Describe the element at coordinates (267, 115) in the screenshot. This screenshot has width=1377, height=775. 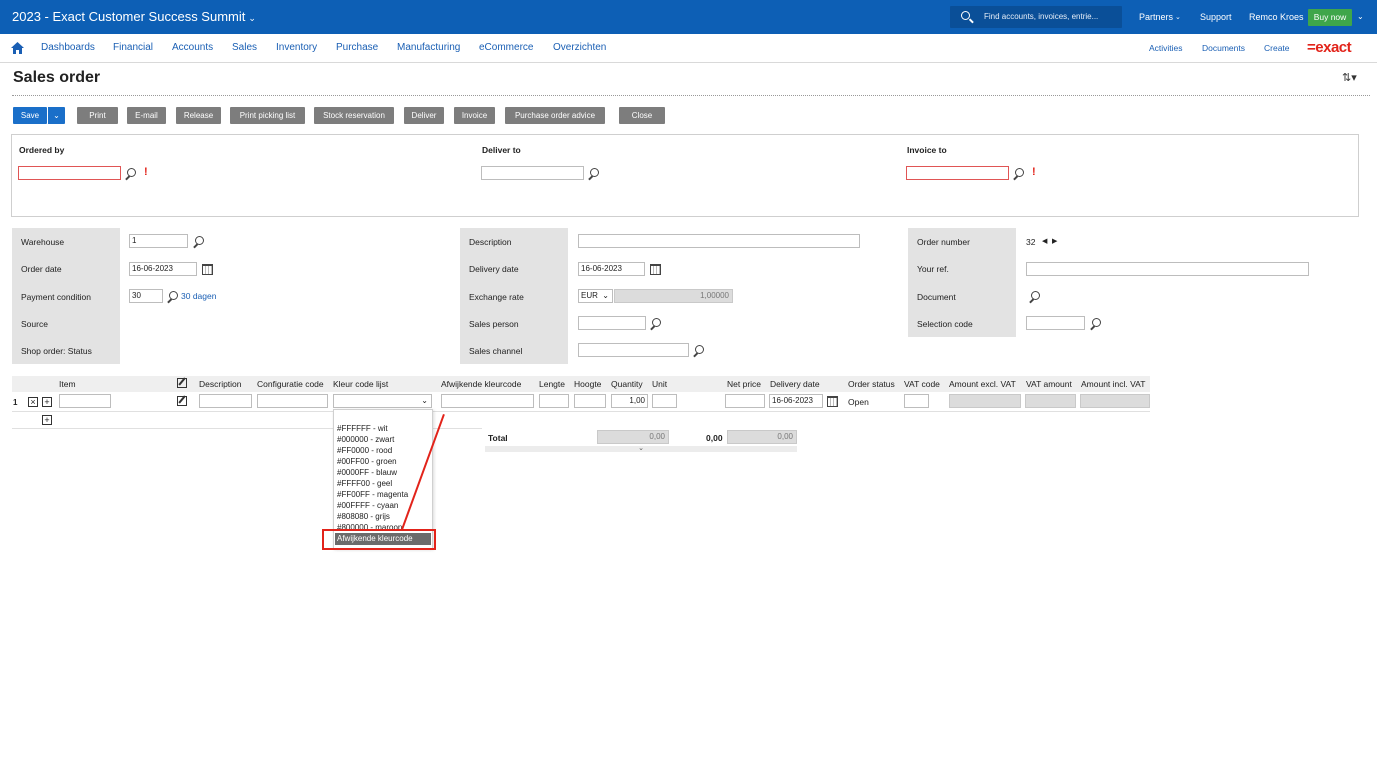
I see `print-picking-list-button: Print picking list` at that location.